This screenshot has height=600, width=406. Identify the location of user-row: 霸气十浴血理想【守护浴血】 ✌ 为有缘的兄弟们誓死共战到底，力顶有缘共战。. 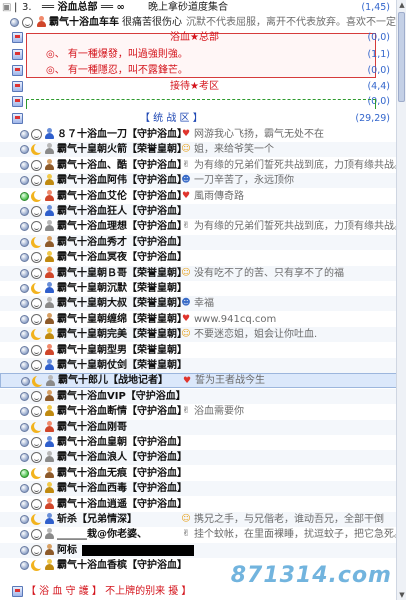
(203, 226).